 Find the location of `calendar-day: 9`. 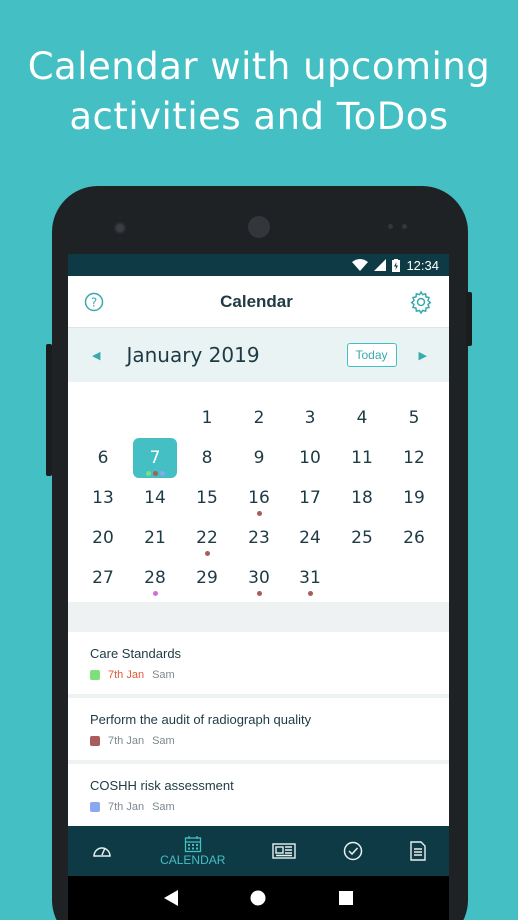

calendar-day: 9 is located at coordinates (259, 458).